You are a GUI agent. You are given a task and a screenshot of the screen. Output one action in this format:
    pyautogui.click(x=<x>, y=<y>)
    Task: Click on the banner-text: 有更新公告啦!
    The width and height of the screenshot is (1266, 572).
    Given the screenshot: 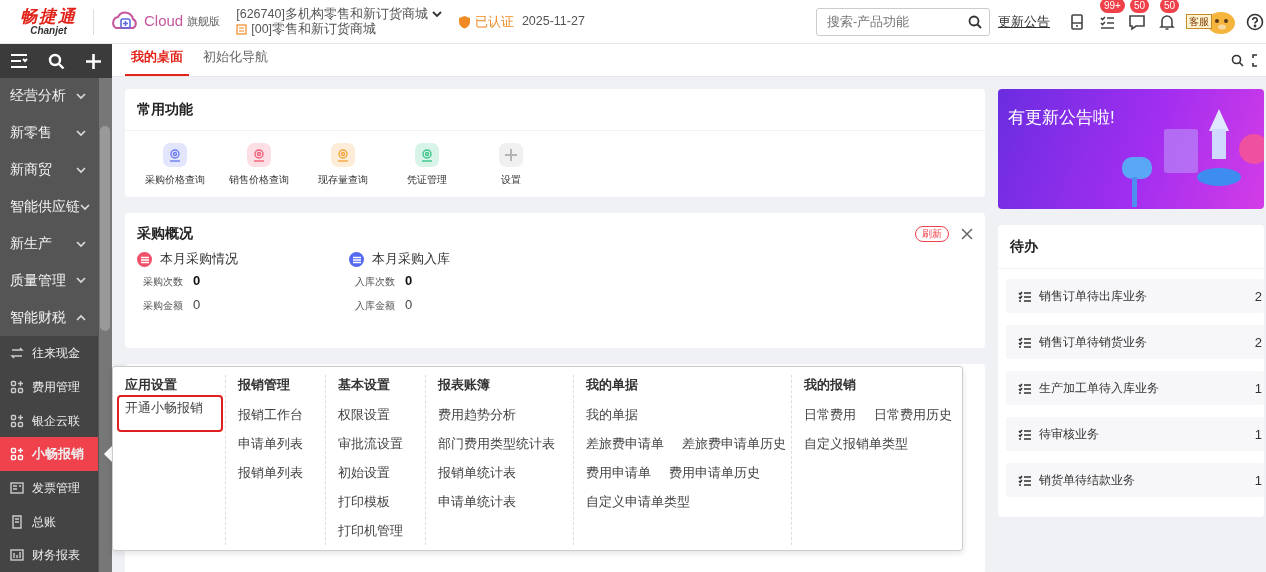 What is the action you would take?
    pyautogui.click(x=1061, y=118)
    